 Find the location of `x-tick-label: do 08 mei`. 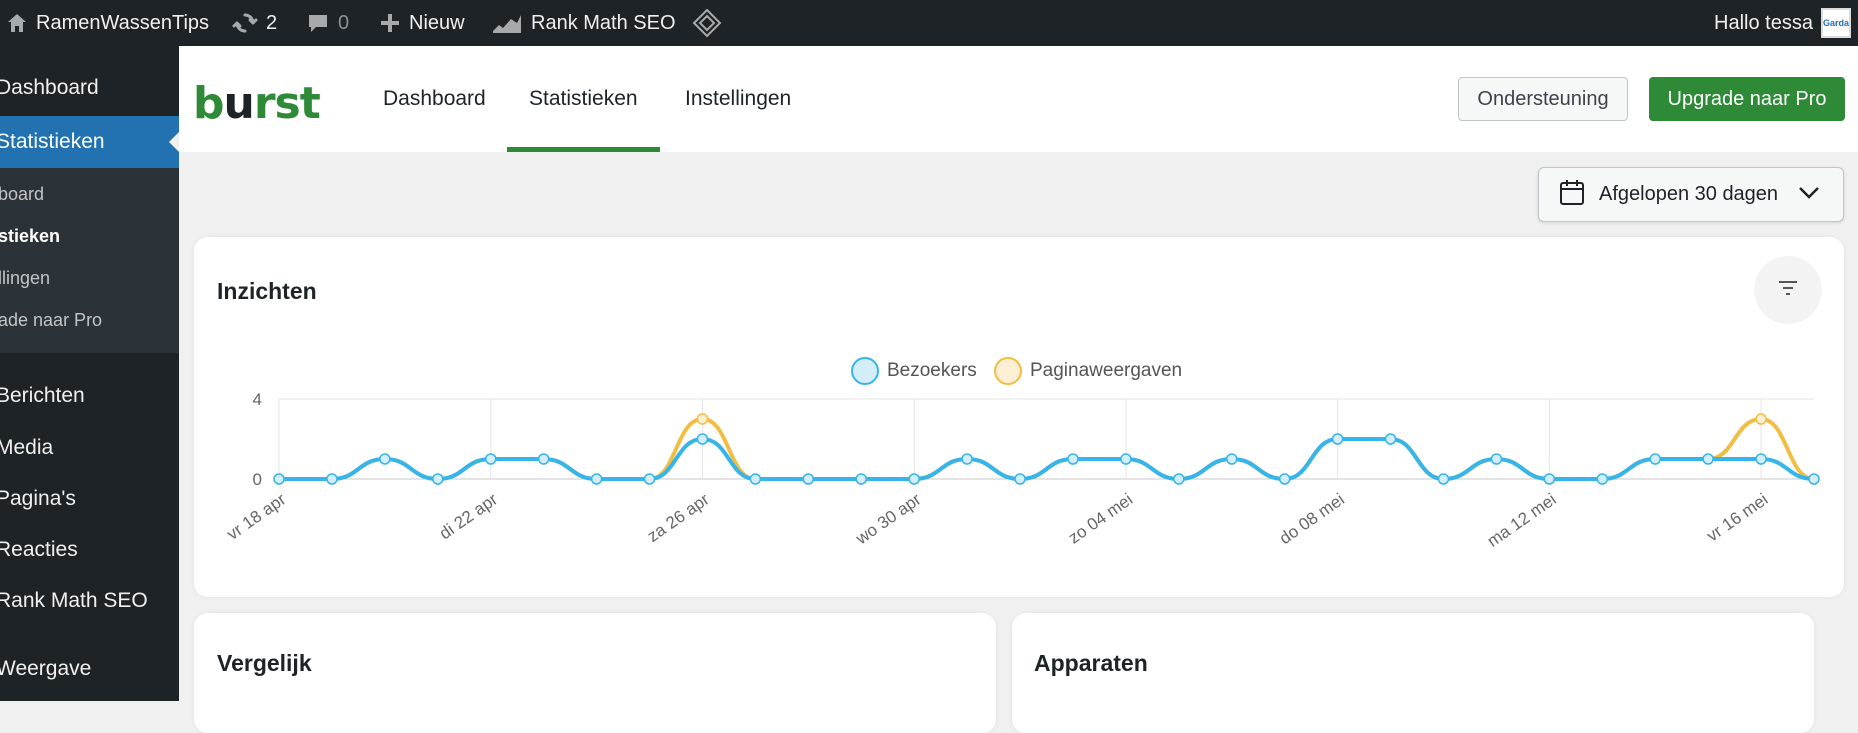

x-tick-label: do 08 mei is located at coordinates (1312, 519).